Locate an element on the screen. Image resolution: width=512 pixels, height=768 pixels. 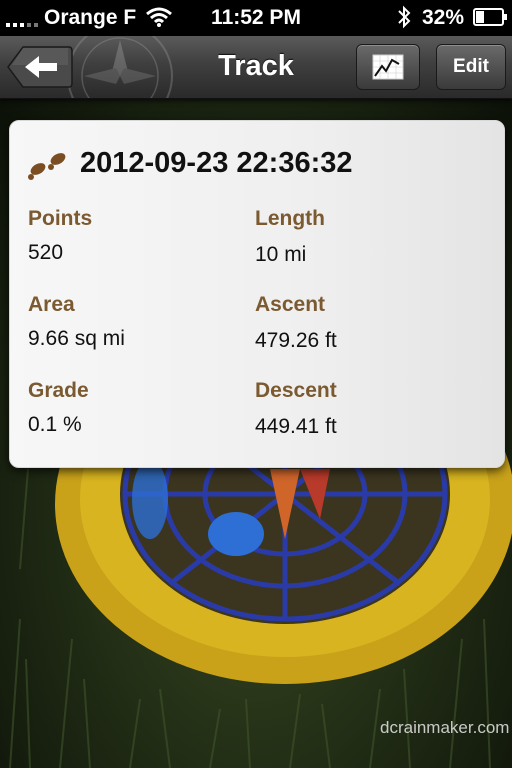
ascent-value: 479.26 ft is located at coordinates (296, 340).